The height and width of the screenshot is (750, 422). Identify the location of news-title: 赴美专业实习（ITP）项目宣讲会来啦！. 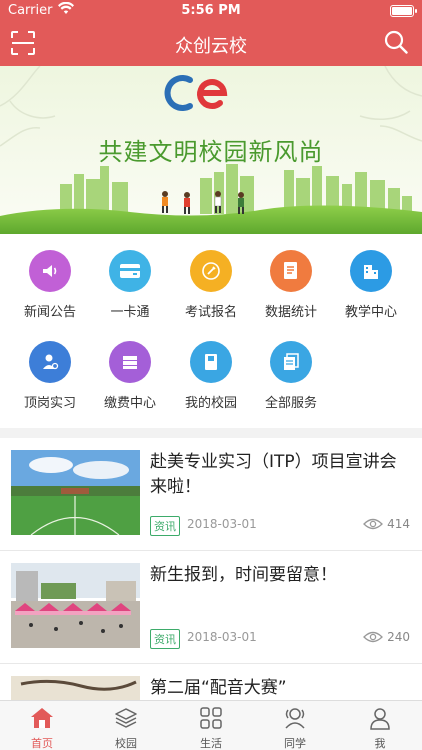
(273, 474).